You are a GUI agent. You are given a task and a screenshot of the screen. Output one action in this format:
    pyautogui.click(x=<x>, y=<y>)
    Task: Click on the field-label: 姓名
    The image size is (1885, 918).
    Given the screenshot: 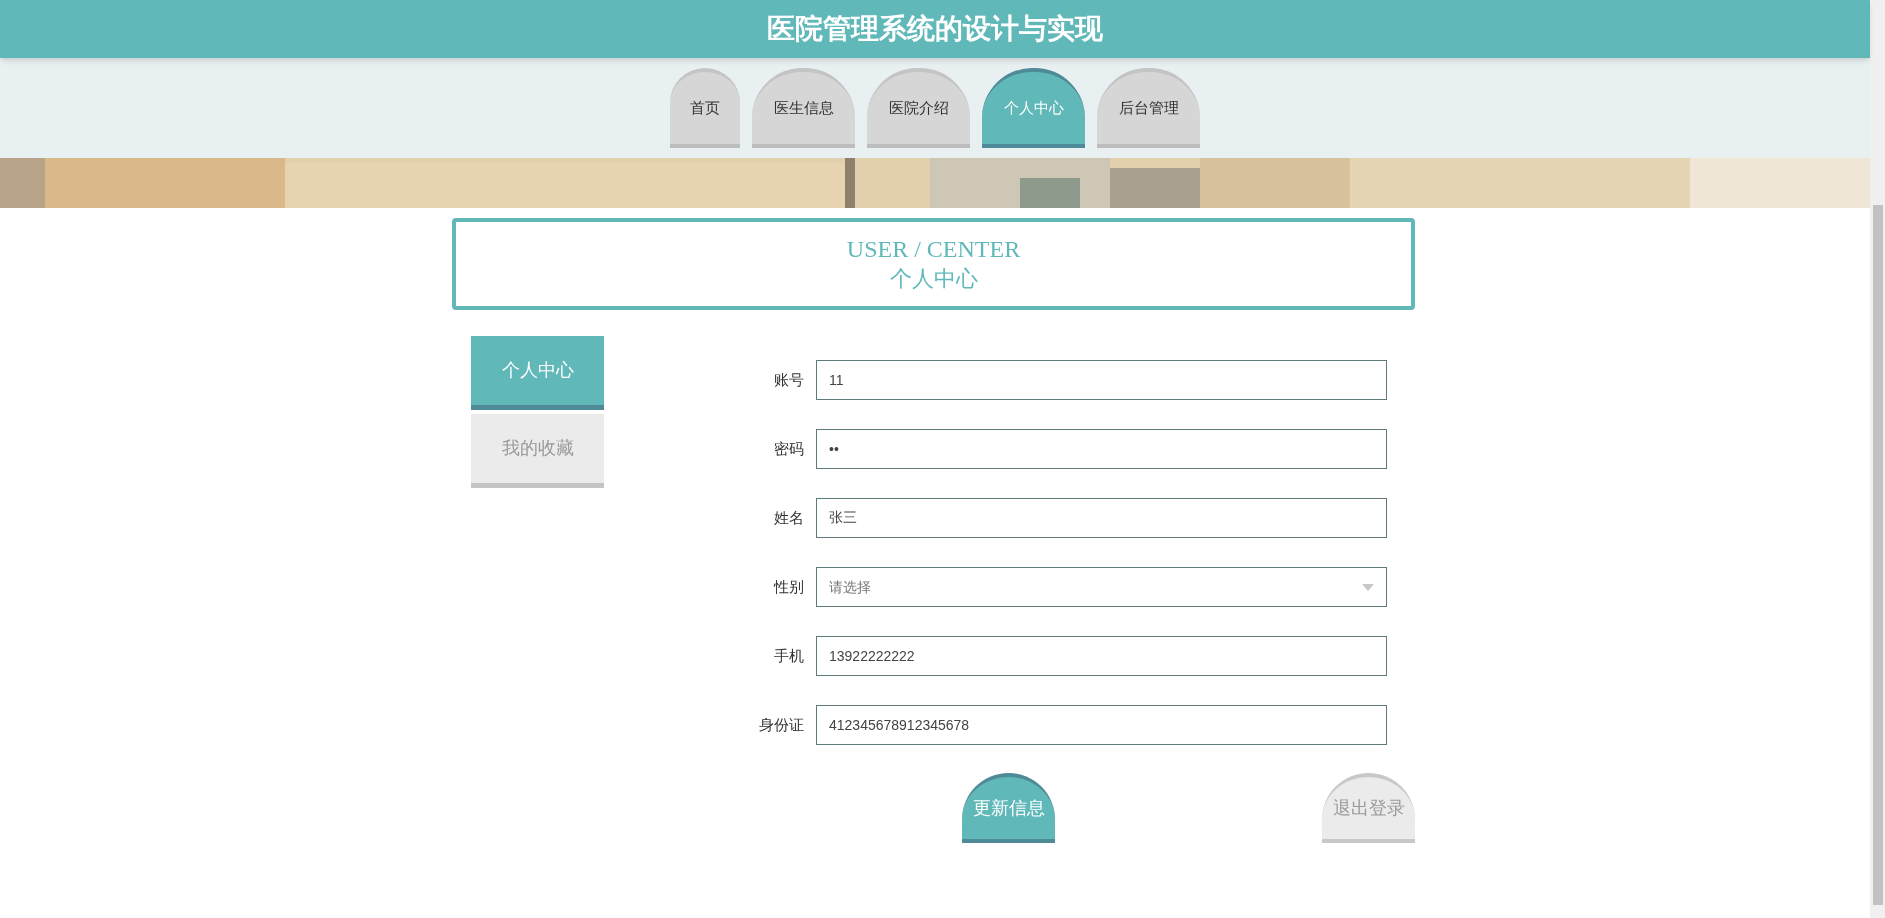 What is the action you would take?
    pyautogui.click(x=788, y=517)
    